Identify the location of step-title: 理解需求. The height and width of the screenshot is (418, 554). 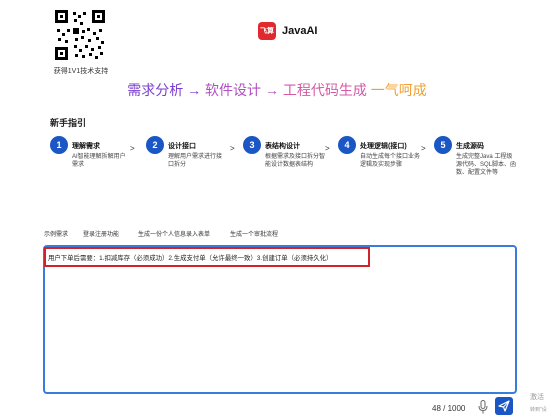
(86, 146).